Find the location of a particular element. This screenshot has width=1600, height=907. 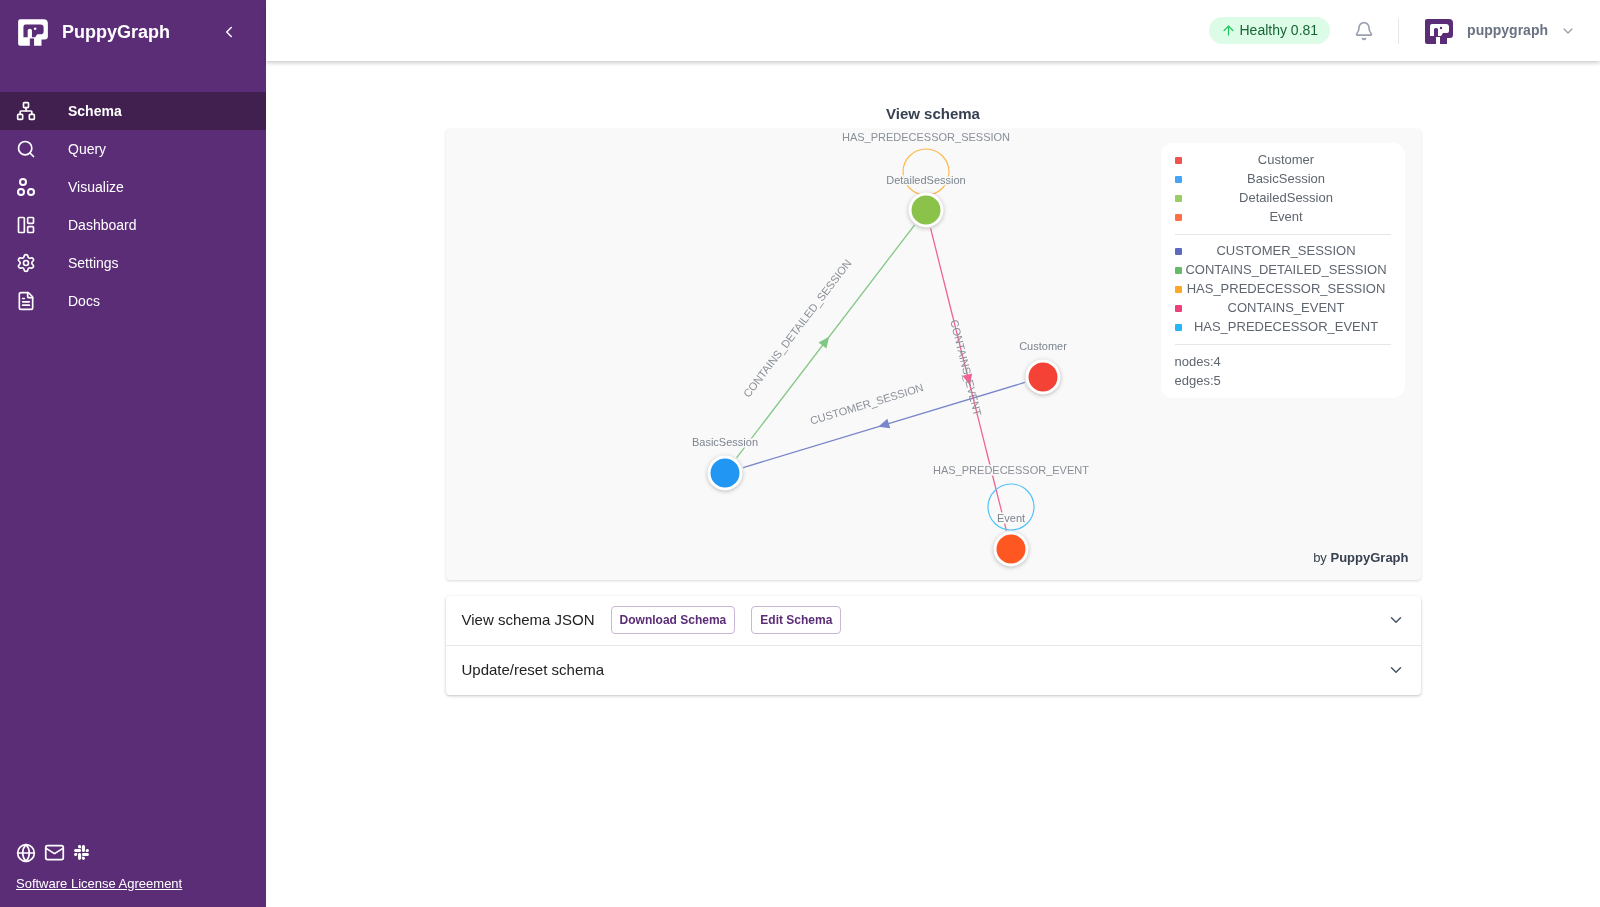

arrow-up-icon is located at coordinates (1228, 30).